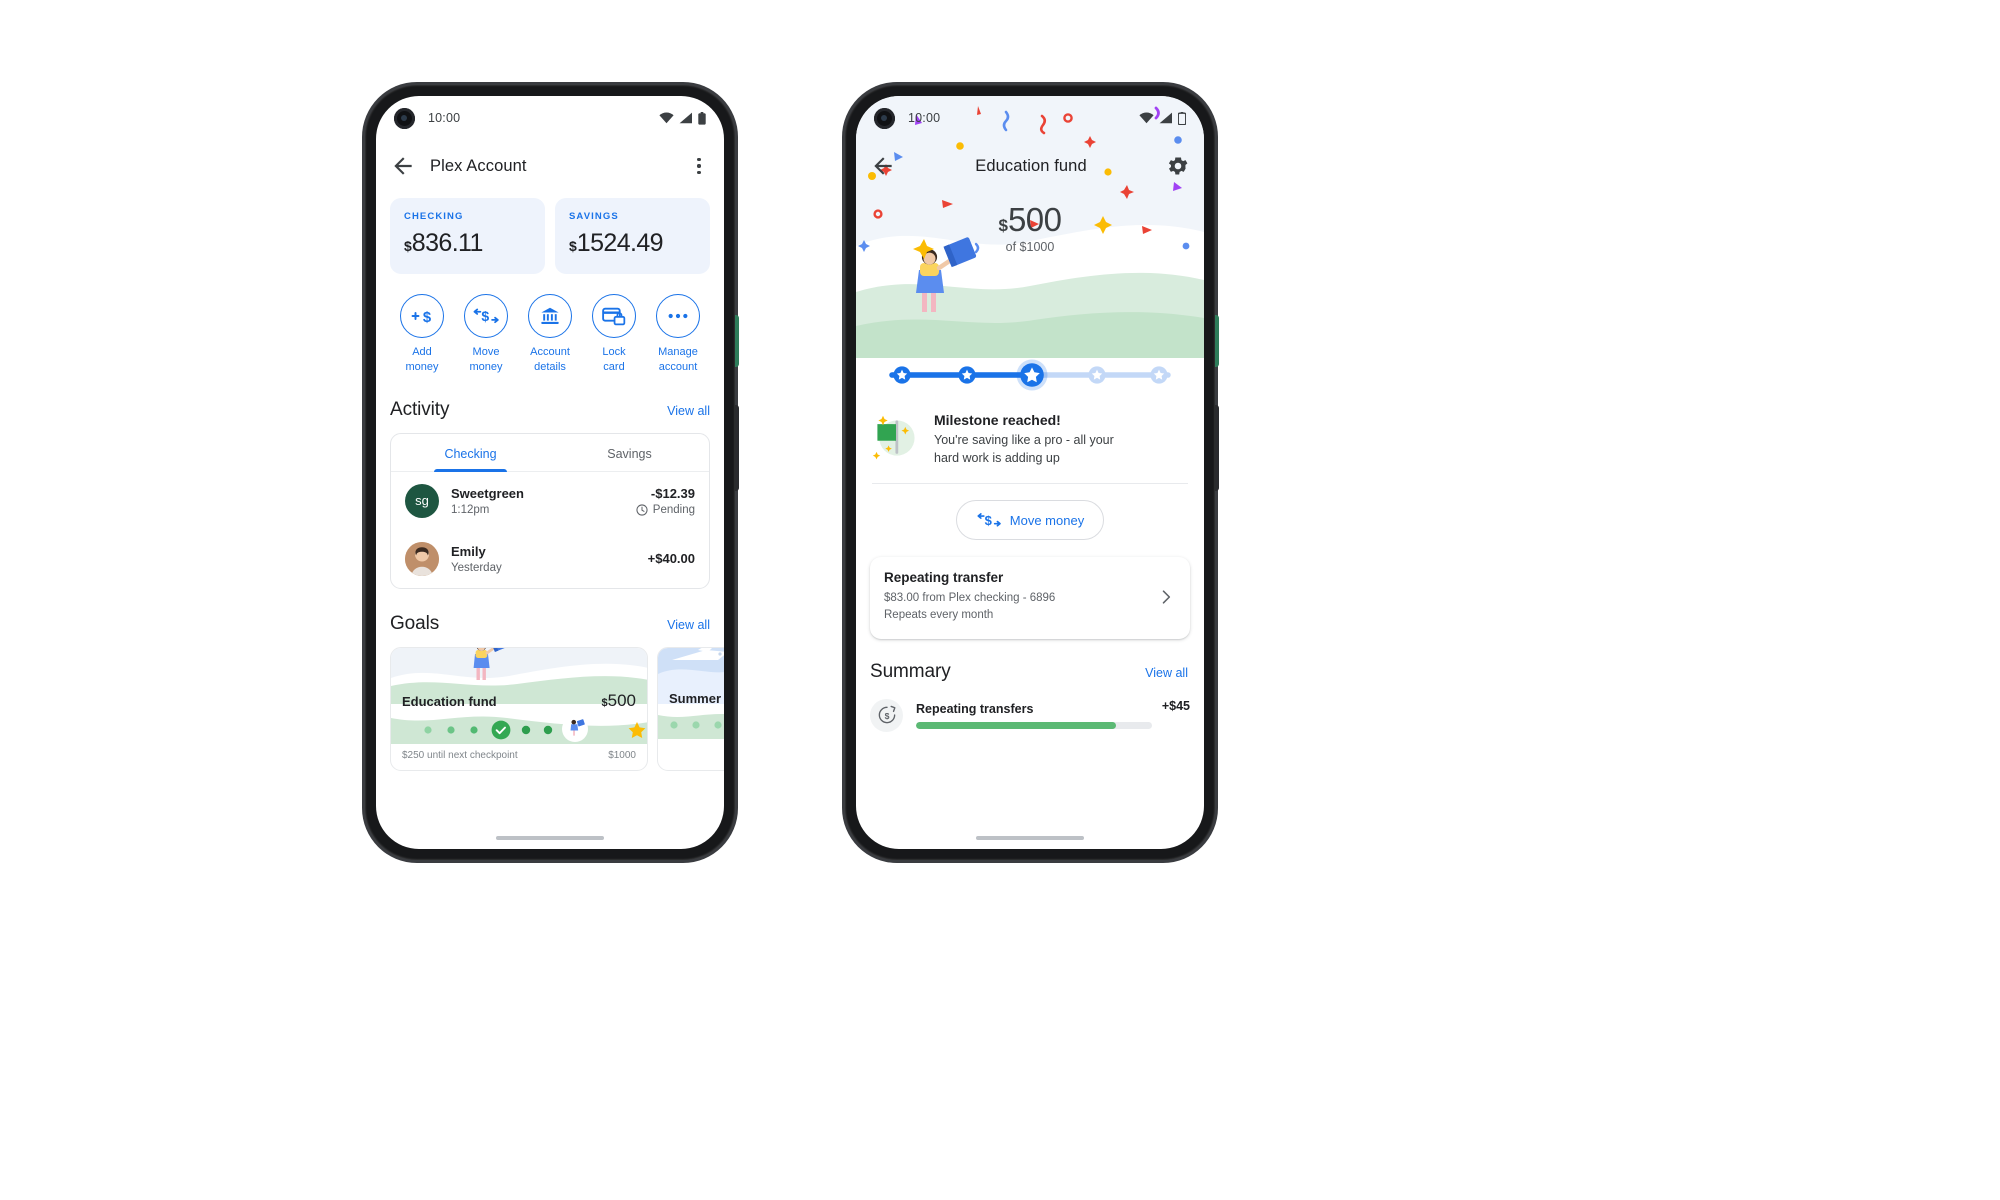 This screenshot has width=2000, height=1200. Describe the element at coordinates (1166, 597) in the screenshot. I see `chevron-right-icon` at that location.